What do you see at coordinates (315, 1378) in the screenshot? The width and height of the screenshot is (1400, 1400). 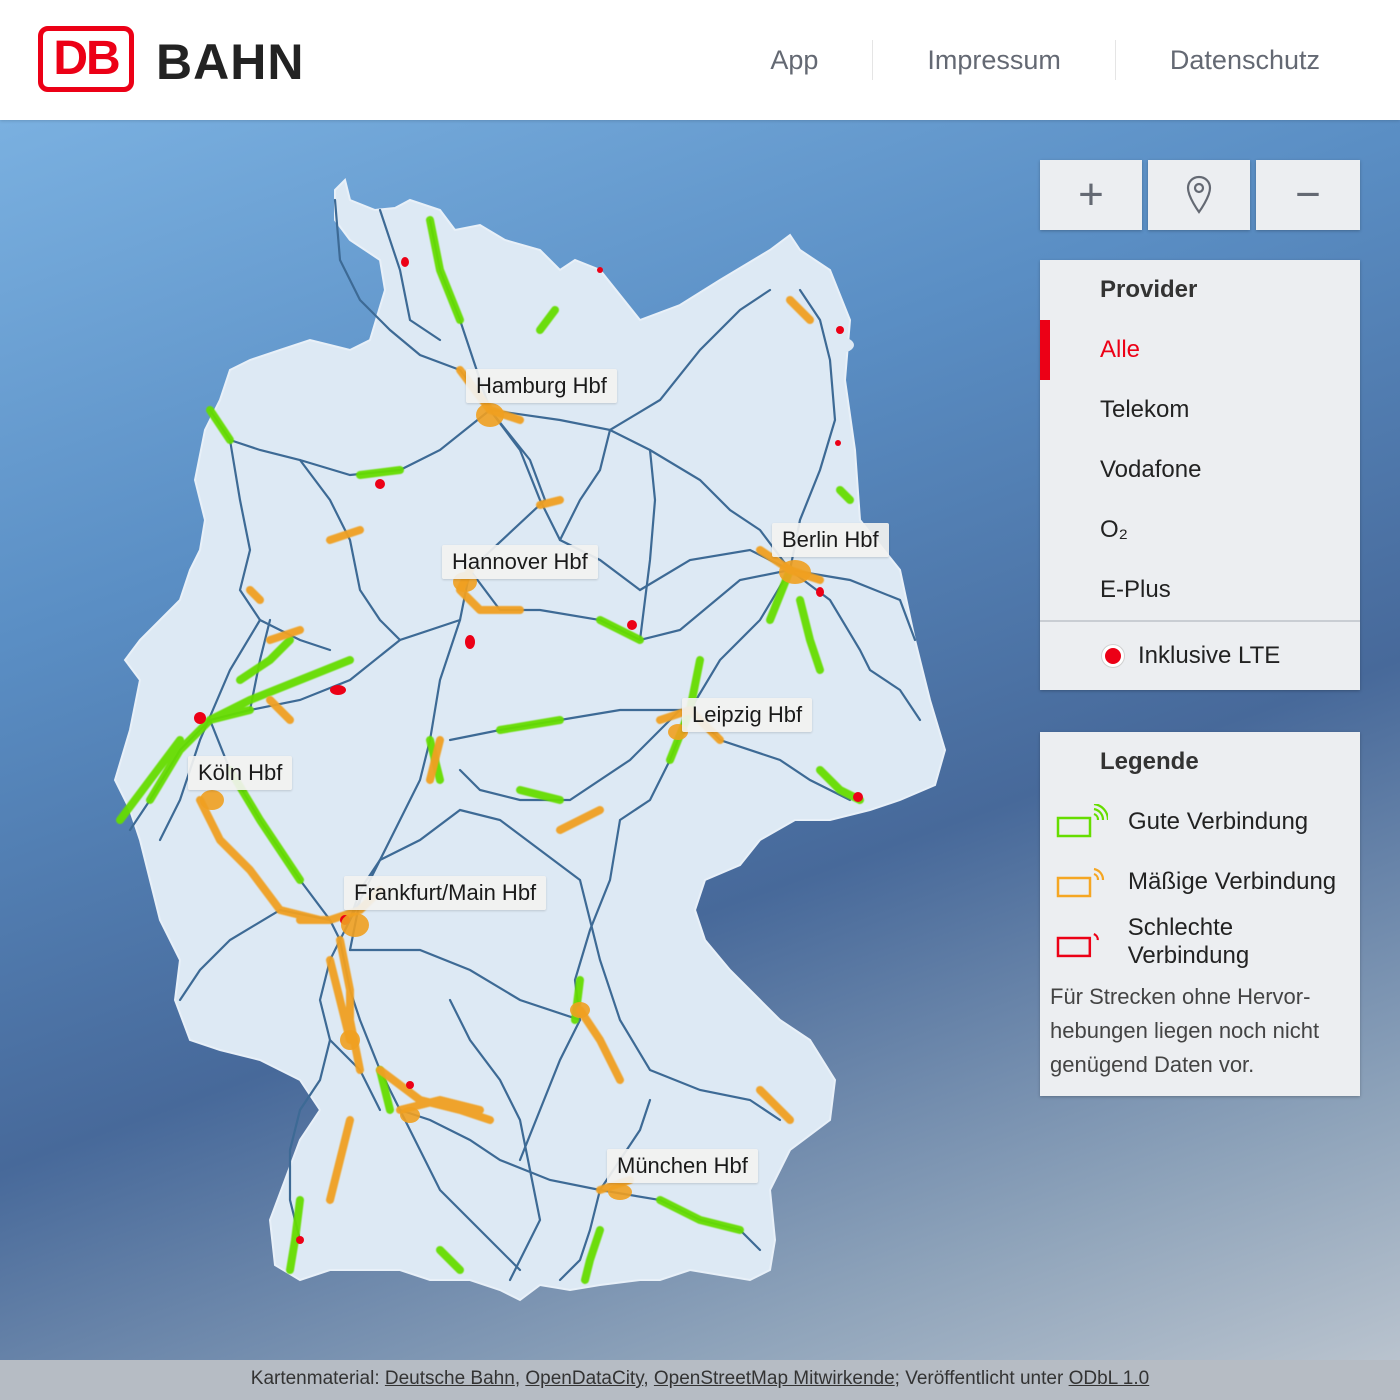 I see `footer-prefix: Kartenmaterial:` at bounding box center [315, 1378].